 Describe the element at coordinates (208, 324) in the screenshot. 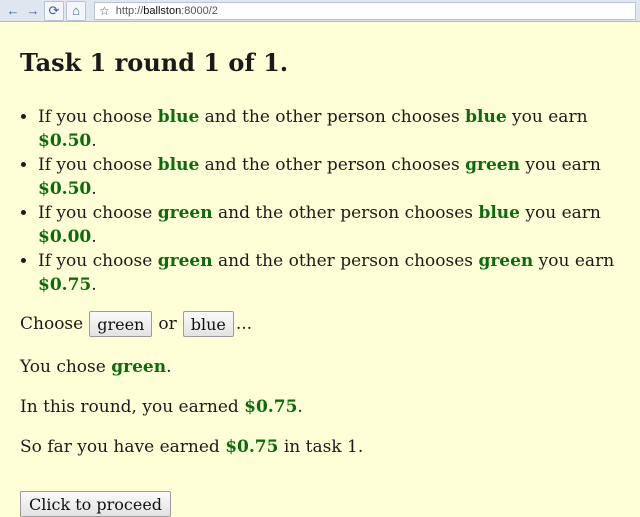

I see `blue-button: blue` at that location.